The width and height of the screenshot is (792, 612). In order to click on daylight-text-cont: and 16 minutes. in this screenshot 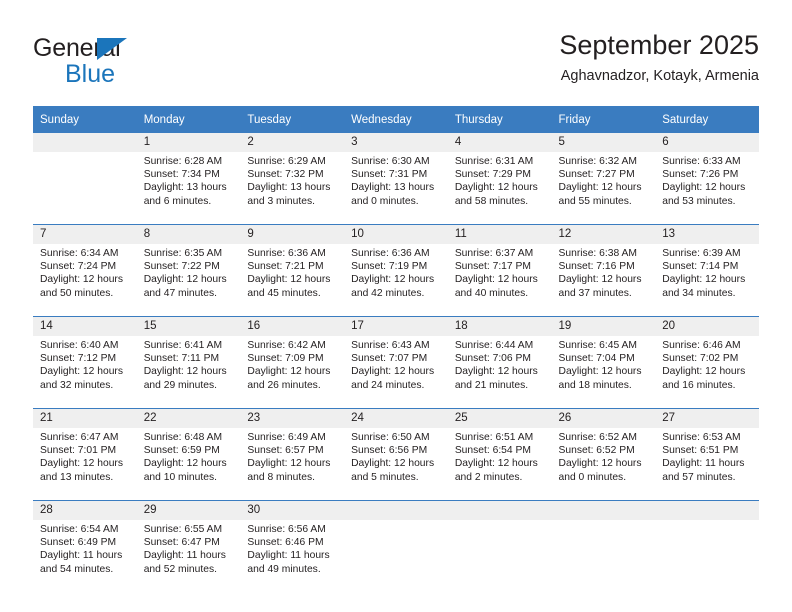, I will do `click(699, 385)`.